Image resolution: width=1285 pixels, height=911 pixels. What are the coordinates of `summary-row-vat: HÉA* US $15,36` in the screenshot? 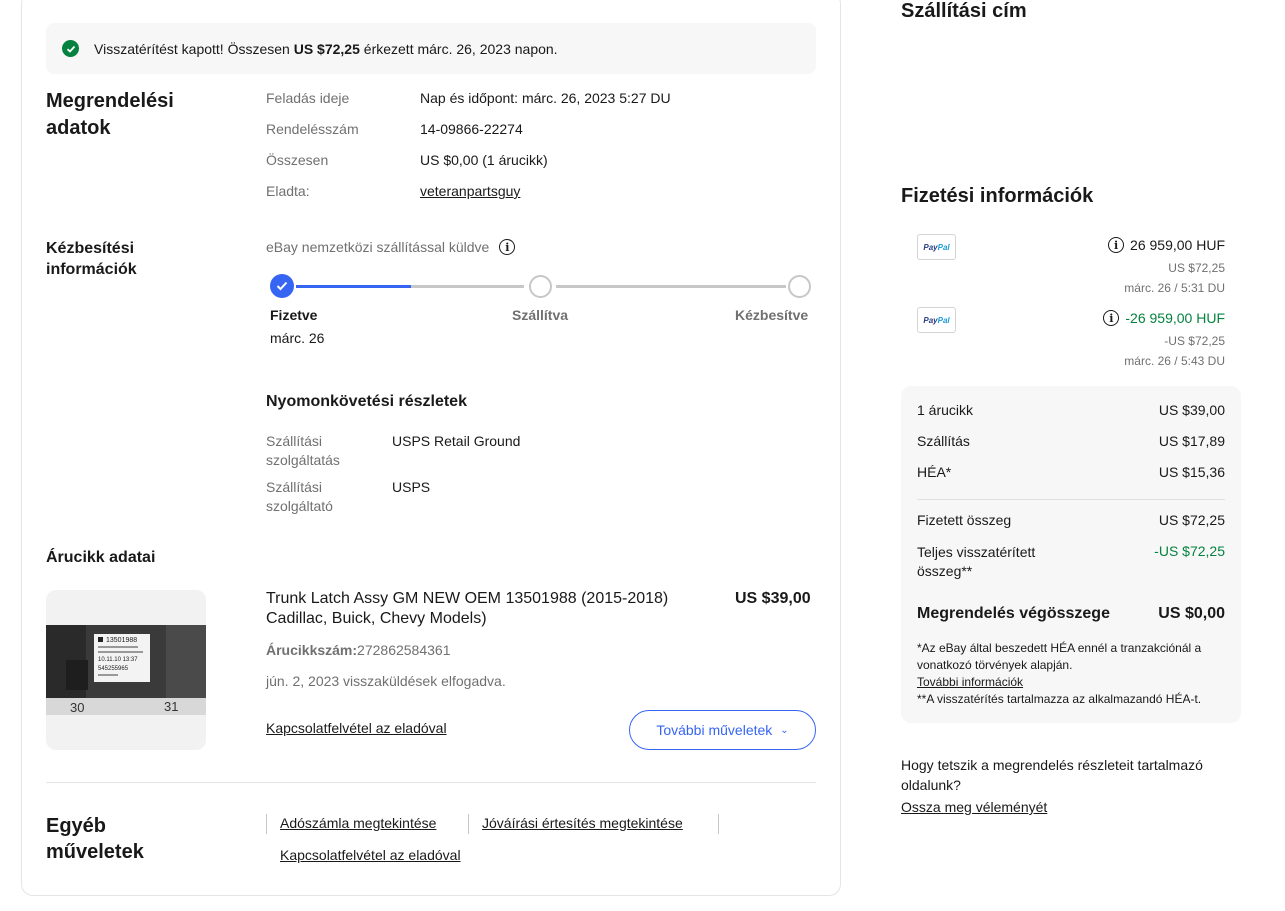 It's located at (1071, 472).